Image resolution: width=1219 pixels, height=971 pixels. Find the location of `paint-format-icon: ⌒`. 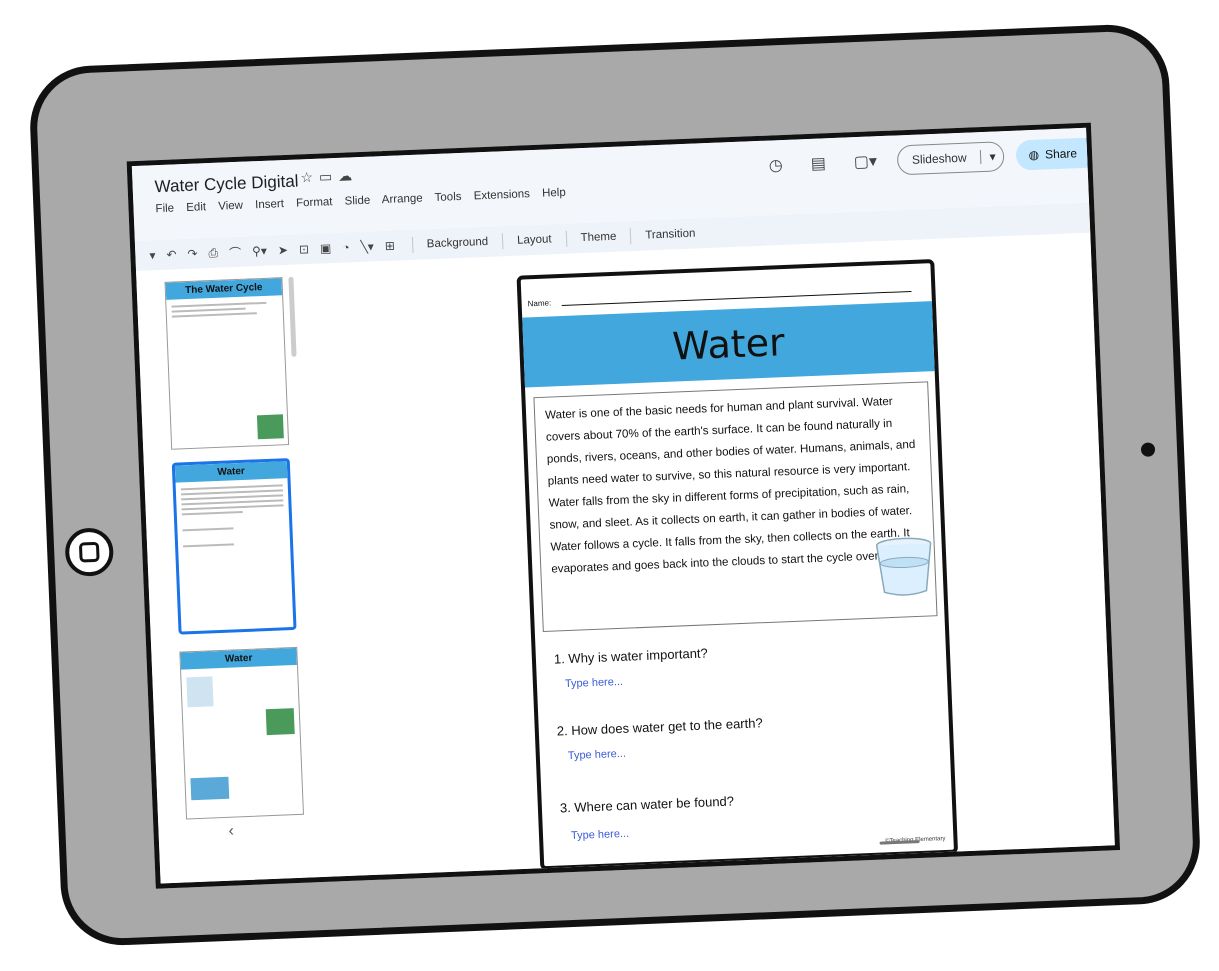

paint-format-icon: ⌒ is located at coordinates (235, 251).